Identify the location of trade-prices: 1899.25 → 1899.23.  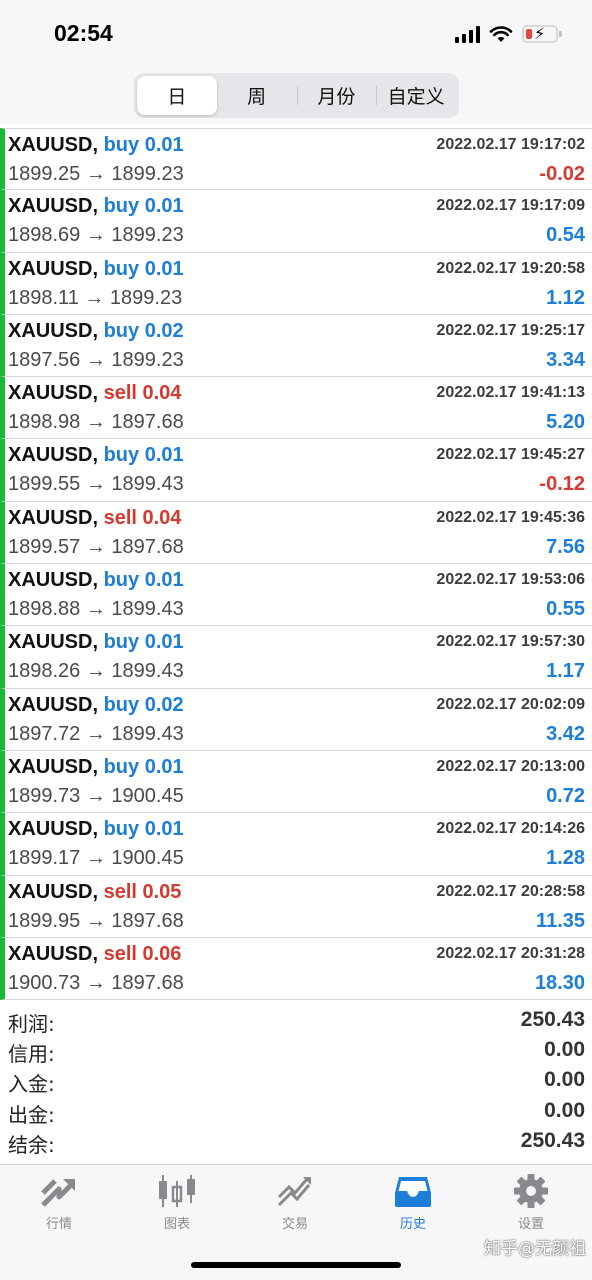
(96, 174).